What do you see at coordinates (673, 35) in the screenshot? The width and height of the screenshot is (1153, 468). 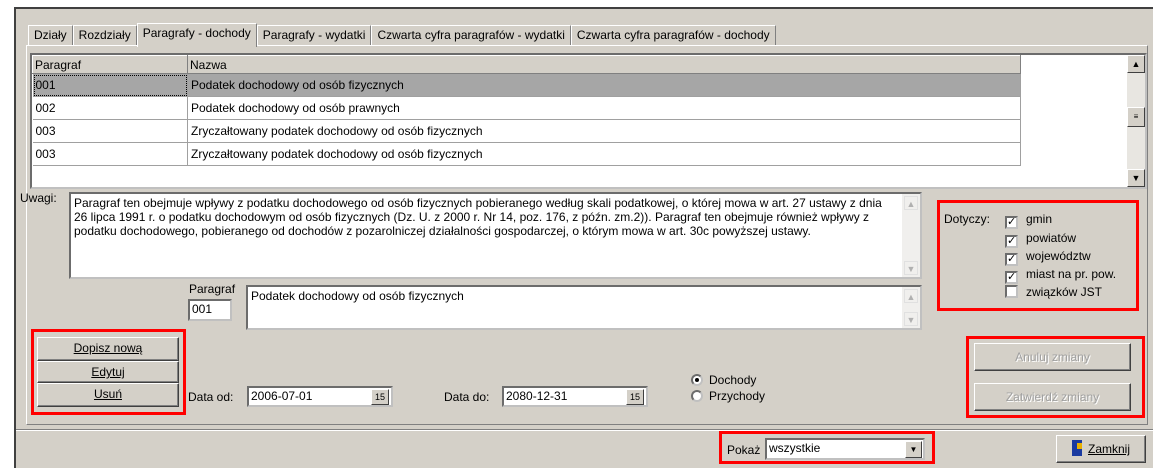 I see `tab-czwarta-cyfra-dochody: Czwarta cyfra paragrafów - dochody` at bounding box center [673, 35].